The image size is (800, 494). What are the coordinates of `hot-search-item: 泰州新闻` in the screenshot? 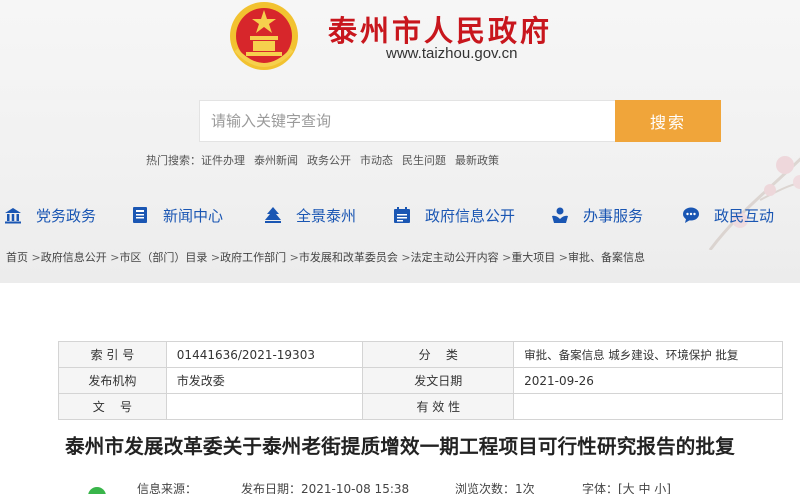 It's located at (276, 160).